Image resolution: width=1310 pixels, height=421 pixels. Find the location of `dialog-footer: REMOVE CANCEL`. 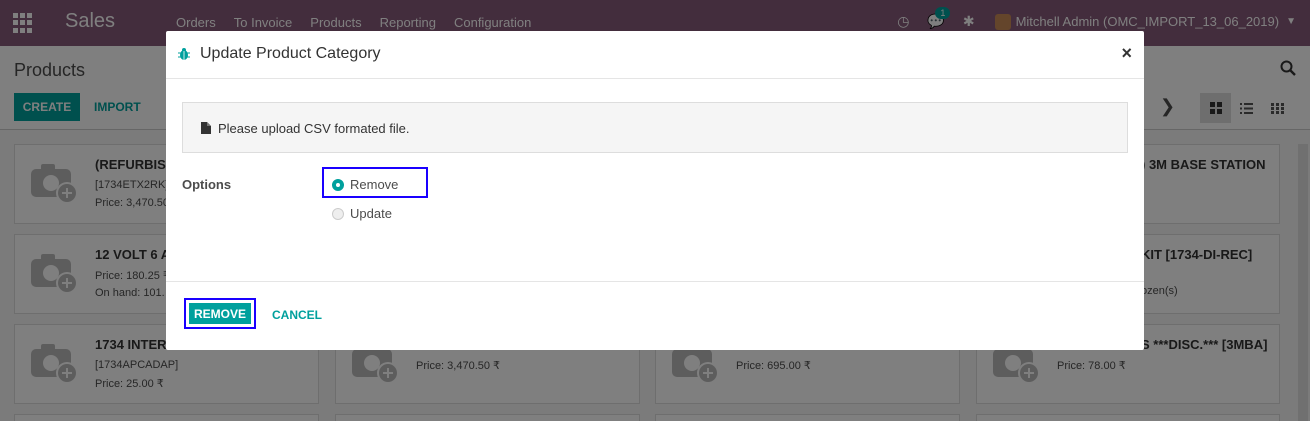

dialog-footer: REMOVE CANCEL is located at coordinates (655, 315).